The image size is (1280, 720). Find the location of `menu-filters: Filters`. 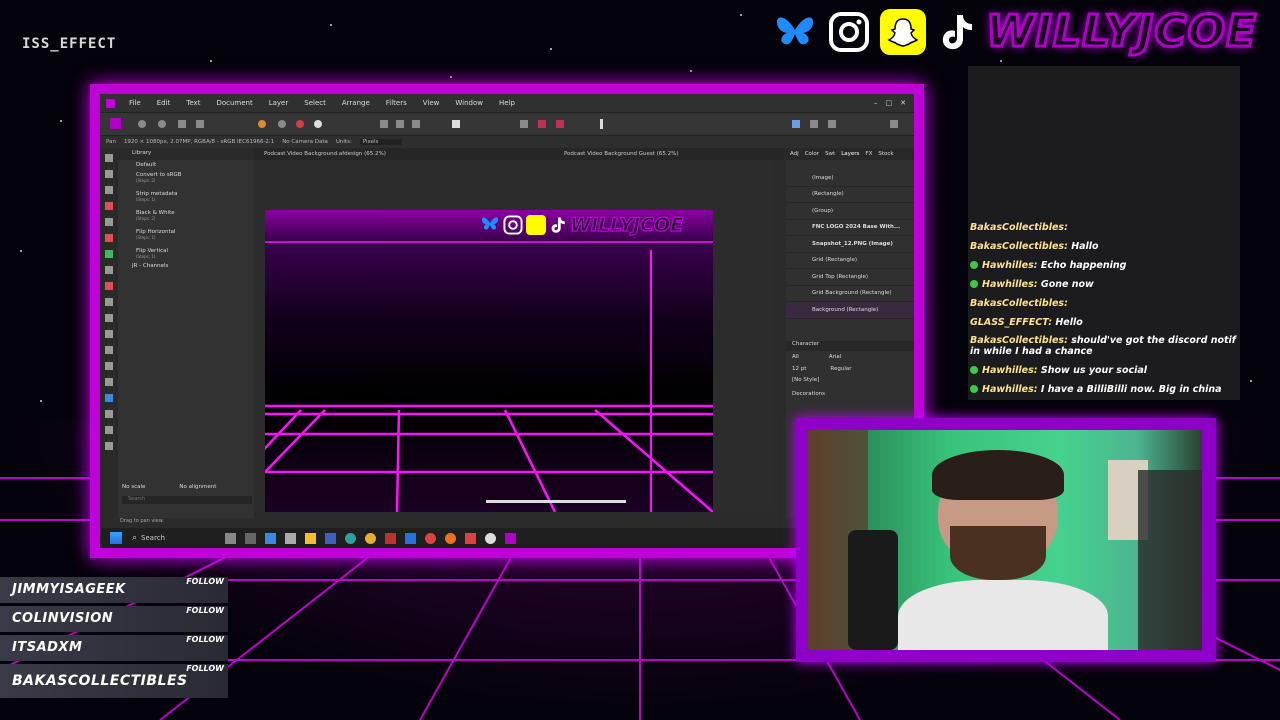

menu-filters: Filters is located at coordinates (396, 103).